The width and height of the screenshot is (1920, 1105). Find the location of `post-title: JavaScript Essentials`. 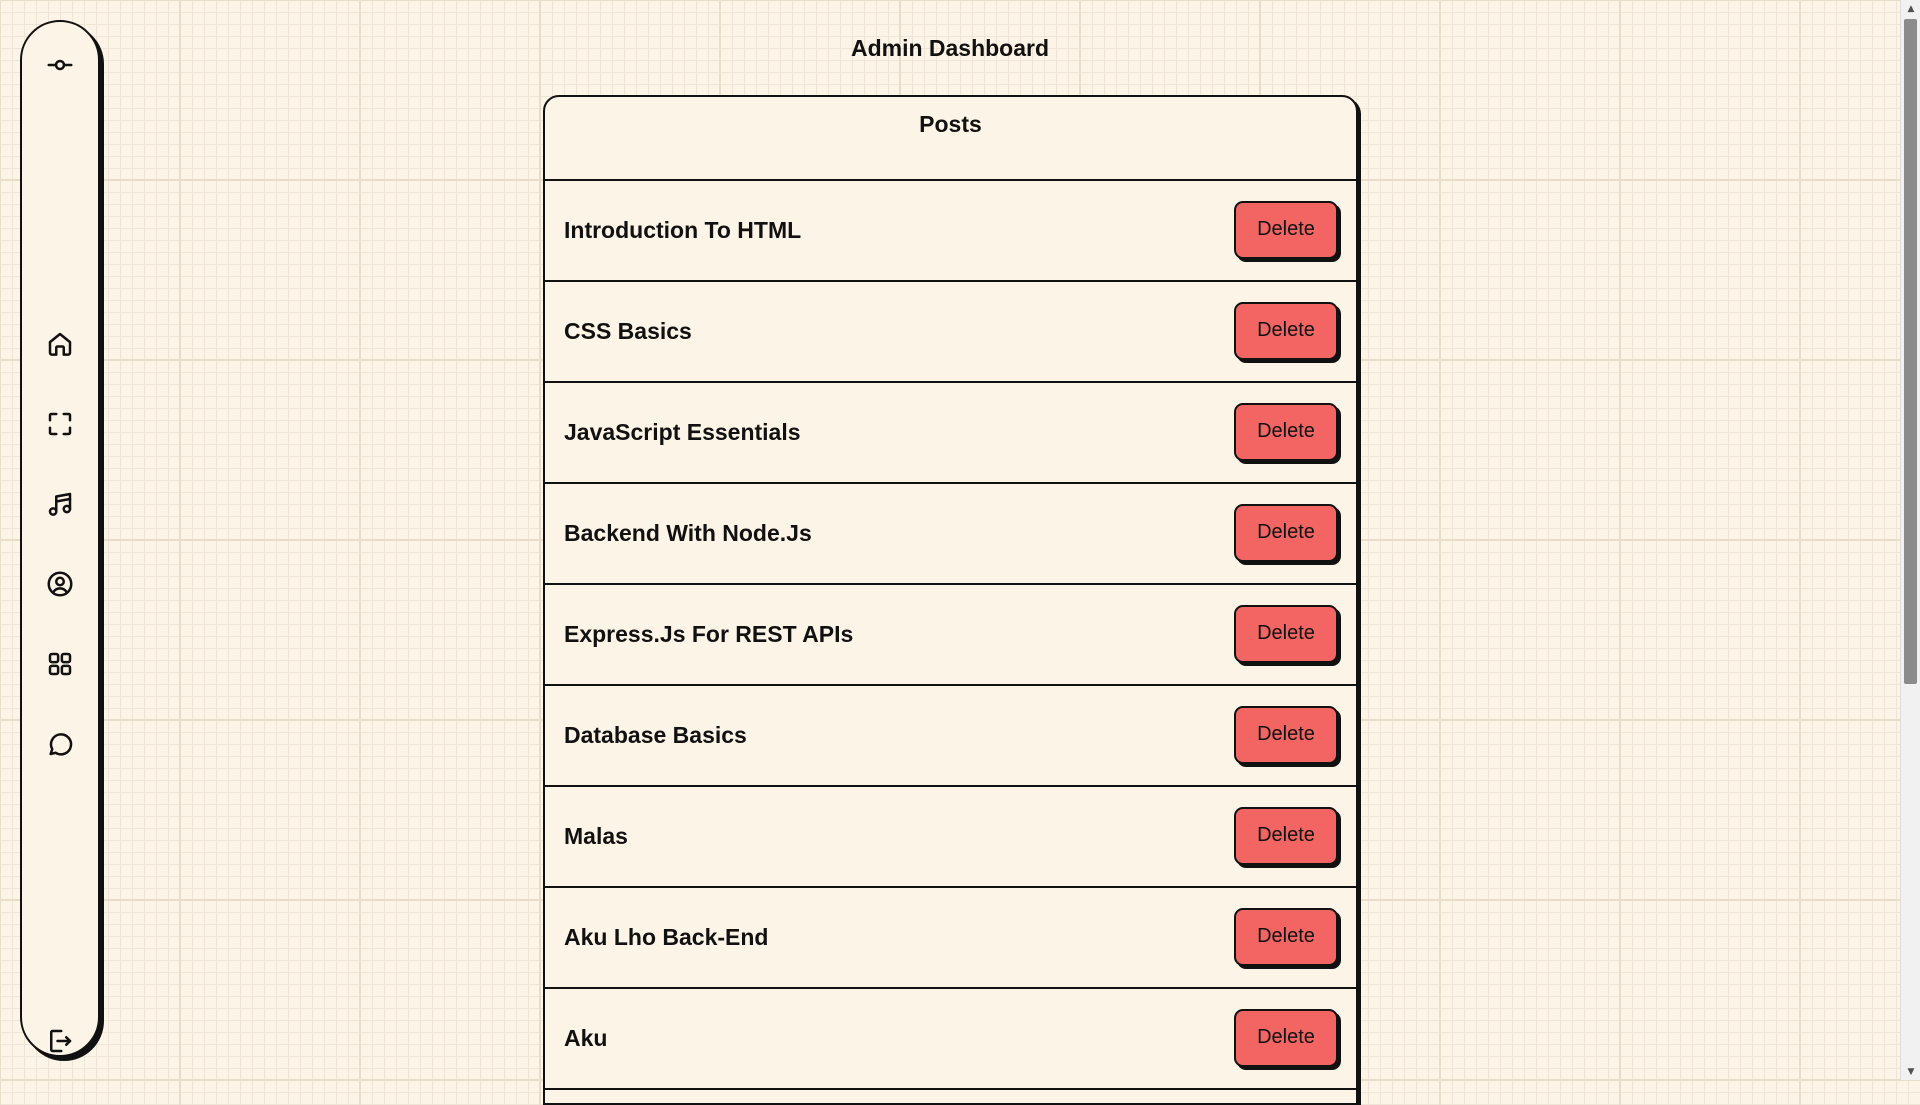

post-title: JavaScript Essentials is located at coordinates (682, 432).